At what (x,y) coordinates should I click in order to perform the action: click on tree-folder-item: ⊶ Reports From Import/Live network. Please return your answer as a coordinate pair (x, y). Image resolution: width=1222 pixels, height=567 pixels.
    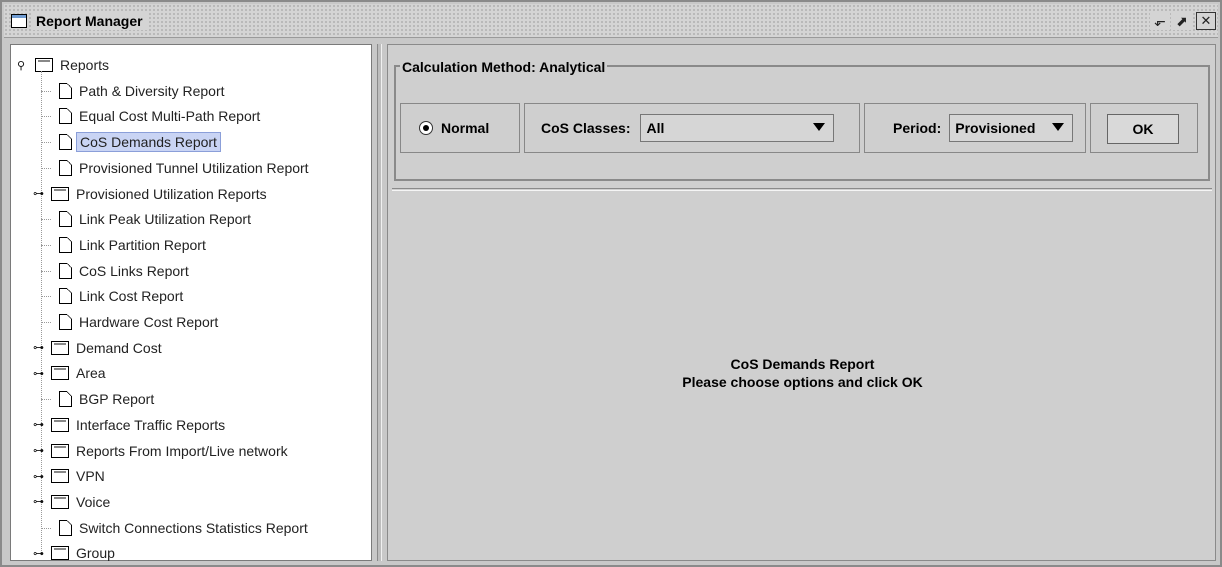
    Looking at the image, I should click on (162, 451).